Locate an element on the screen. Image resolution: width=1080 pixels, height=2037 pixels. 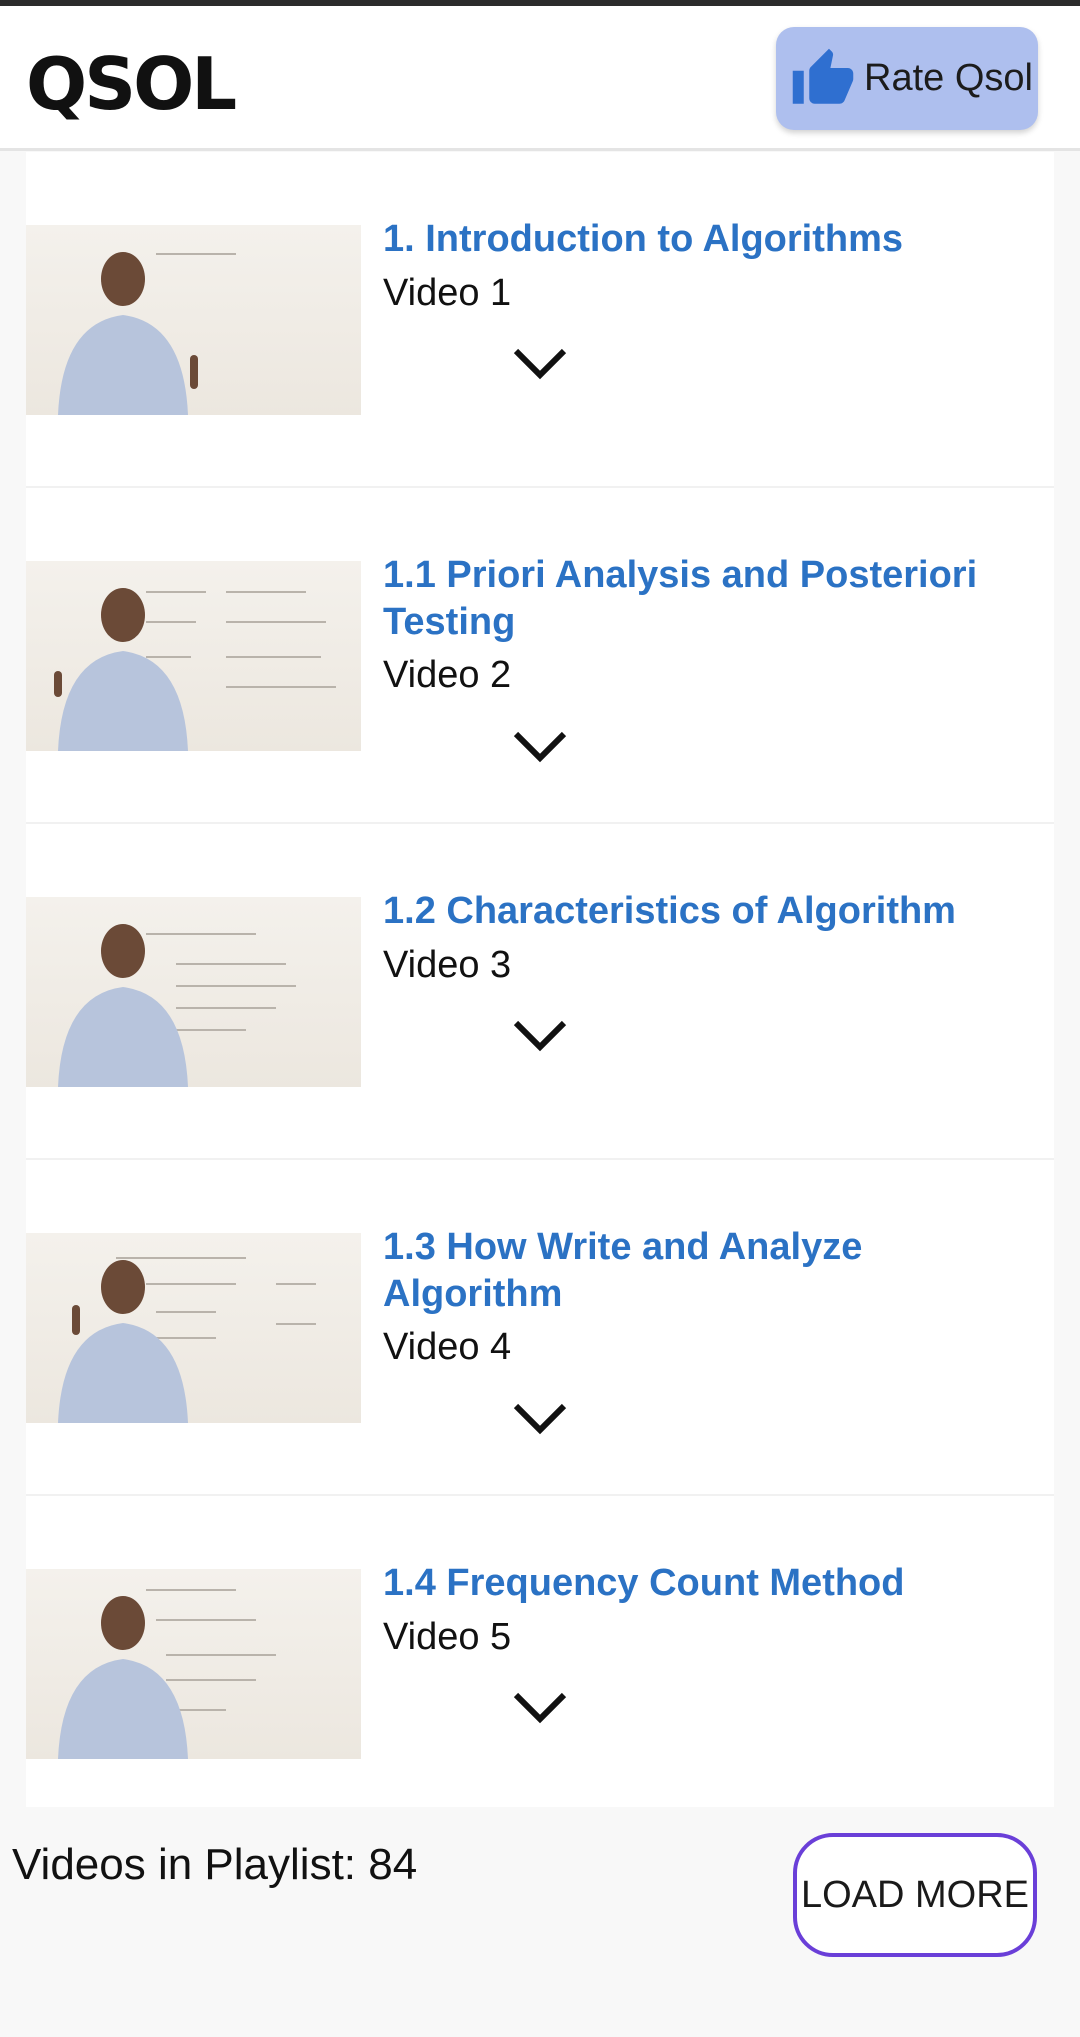
video-subtitle: Video 2 is located at coordinates (447, 675).